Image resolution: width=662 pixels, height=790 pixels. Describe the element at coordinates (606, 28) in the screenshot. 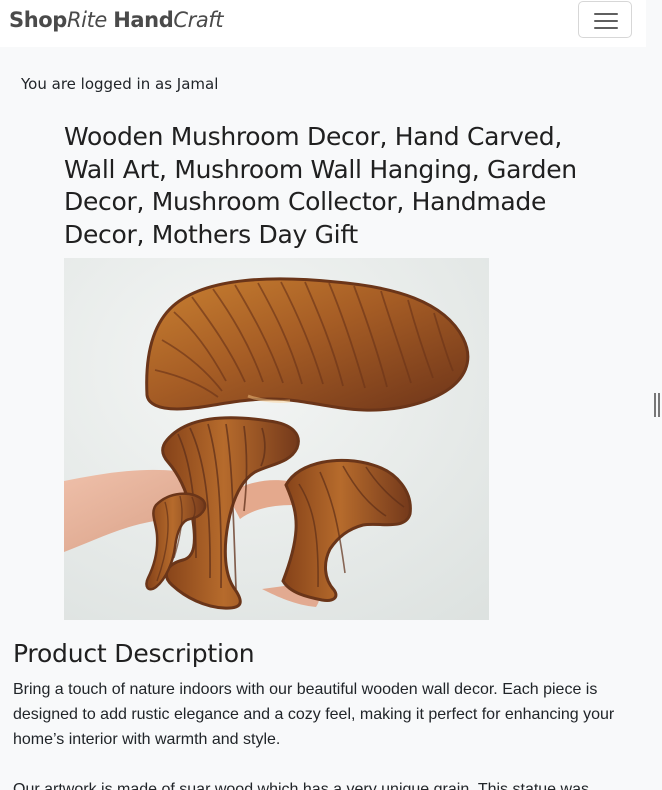

I see `hamburger-line-bottom` at that location.